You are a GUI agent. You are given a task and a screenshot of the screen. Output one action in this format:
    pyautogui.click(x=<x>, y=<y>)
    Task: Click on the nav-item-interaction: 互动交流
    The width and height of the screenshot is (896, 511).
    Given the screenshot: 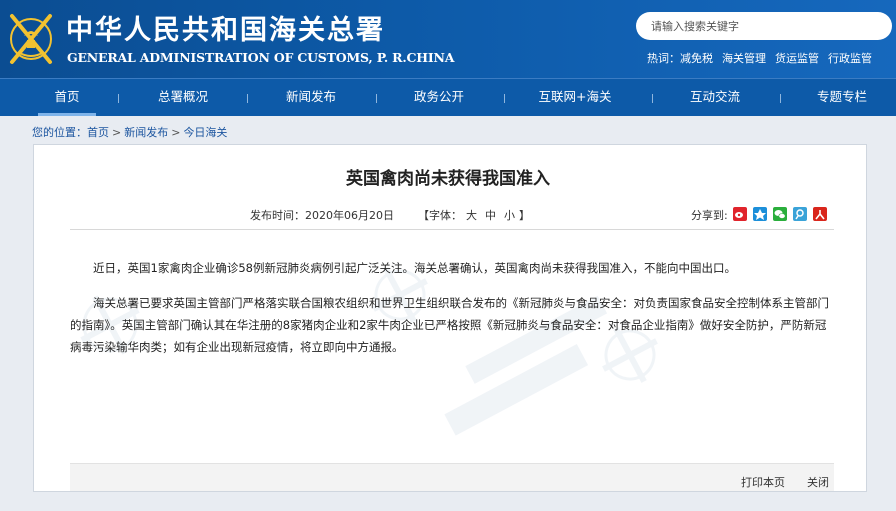 What is the action you would take?
    pyautogui.click(x=715, y=97)
    